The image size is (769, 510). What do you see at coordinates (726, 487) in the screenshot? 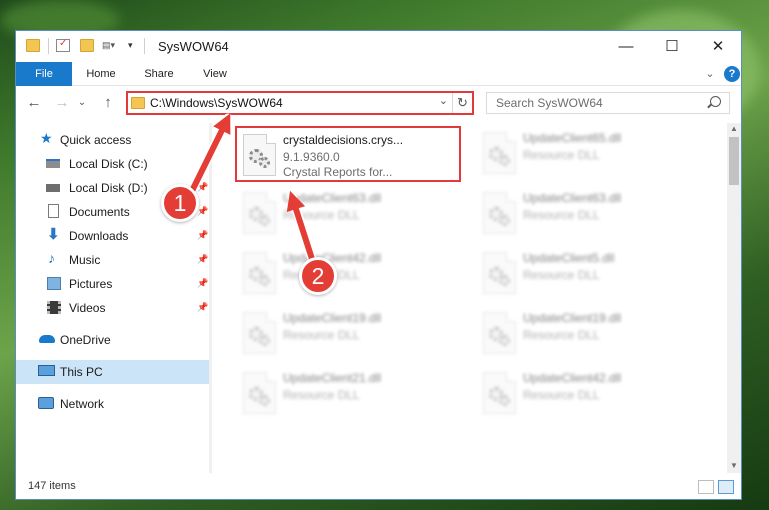
I see `tiles-view-icon` at bounding box center [726, 487].